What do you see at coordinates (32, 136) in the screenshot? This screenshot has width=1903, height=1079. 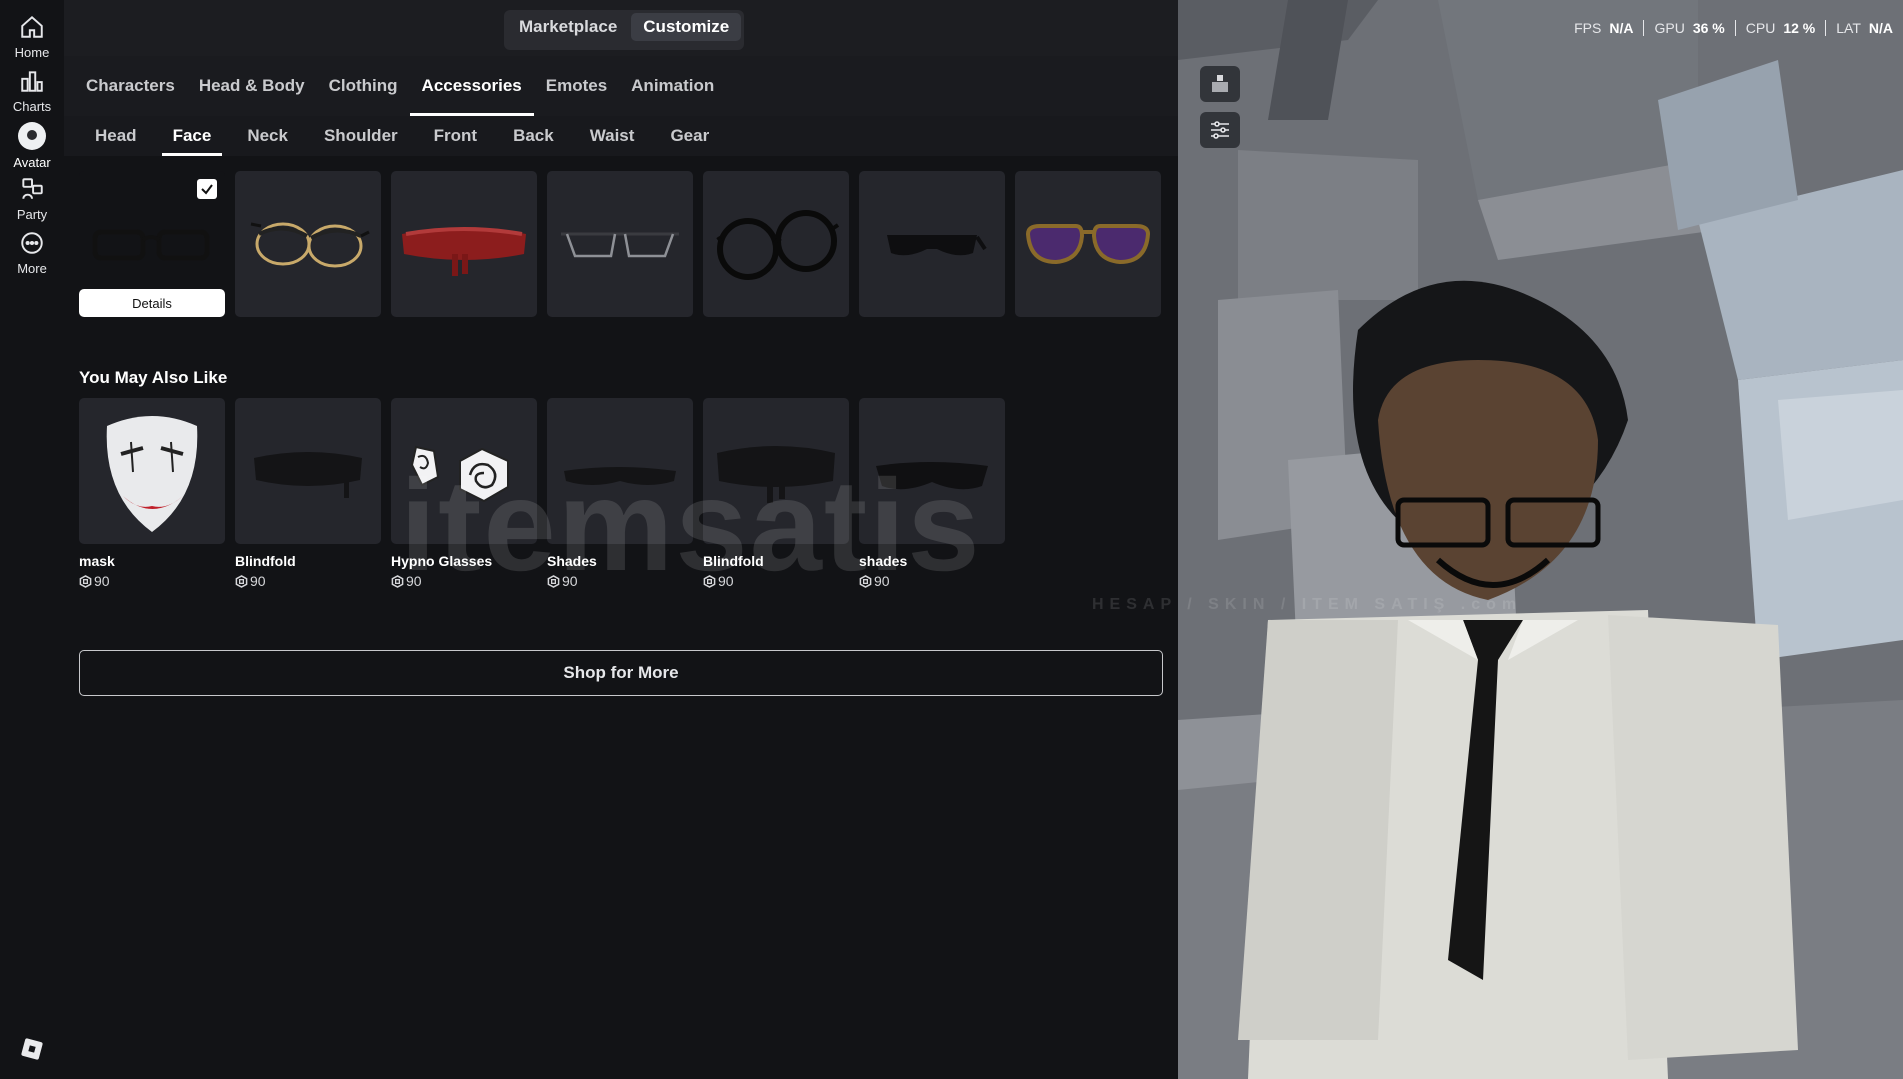 I see `avatar-icon` at bounding box center [32, 136].